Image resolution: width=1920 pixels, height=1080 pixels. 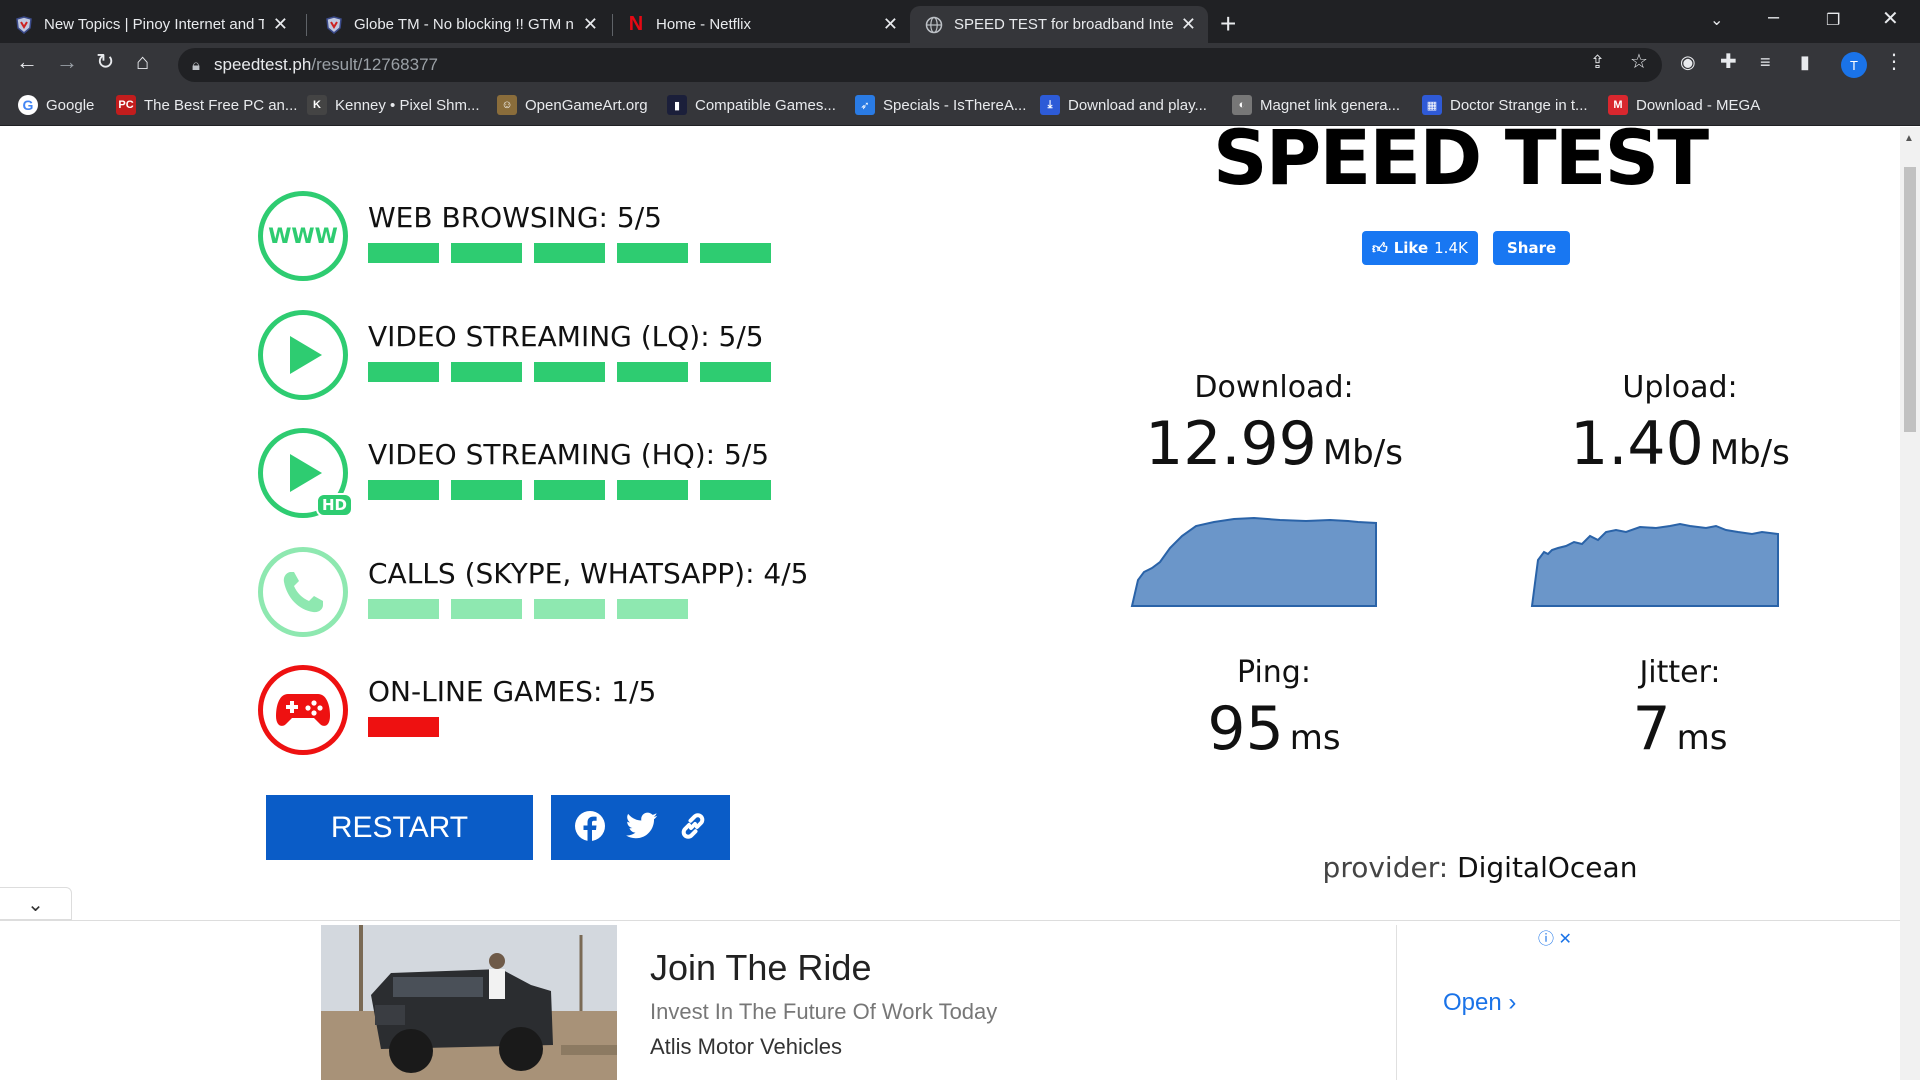 What do you see at coordinates (693, 828) in the screenshot?
I see `link-icon` at bounding box center [693, 828].